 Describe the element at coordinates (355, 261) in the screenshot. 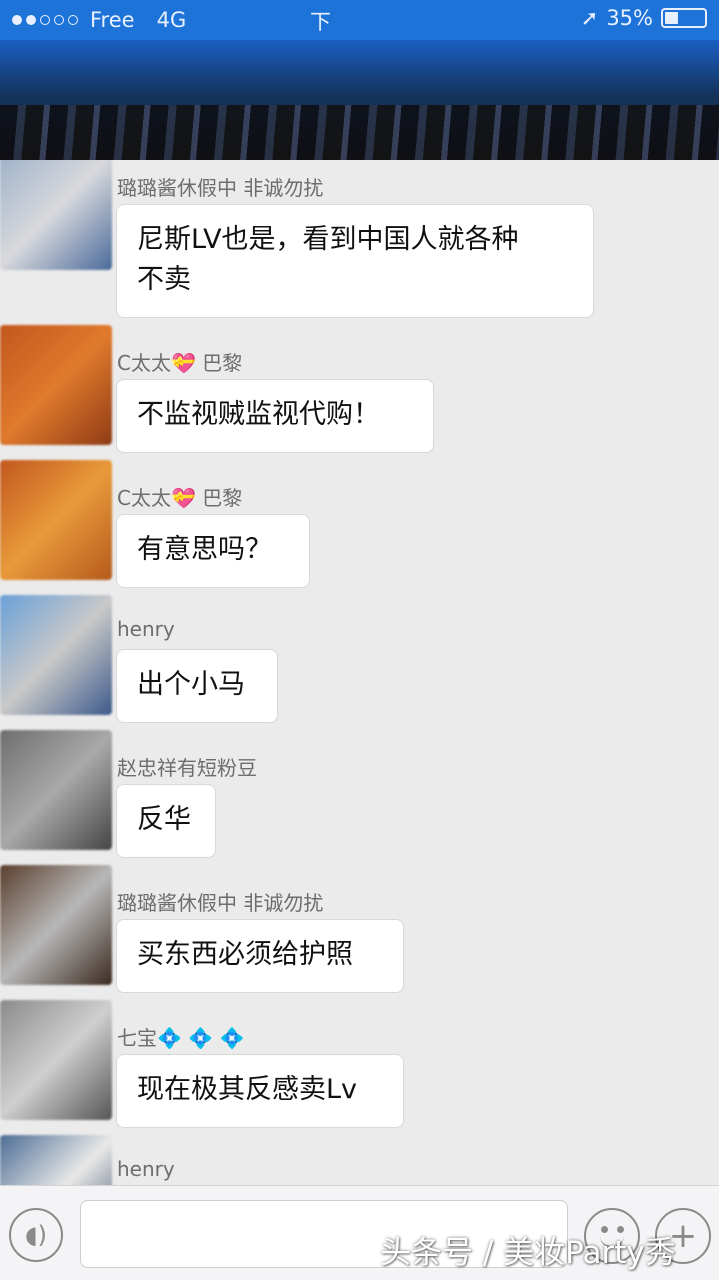

I see `message-bubble: 尼斯LV也是，看到中国人就各种 不卖` at that location.